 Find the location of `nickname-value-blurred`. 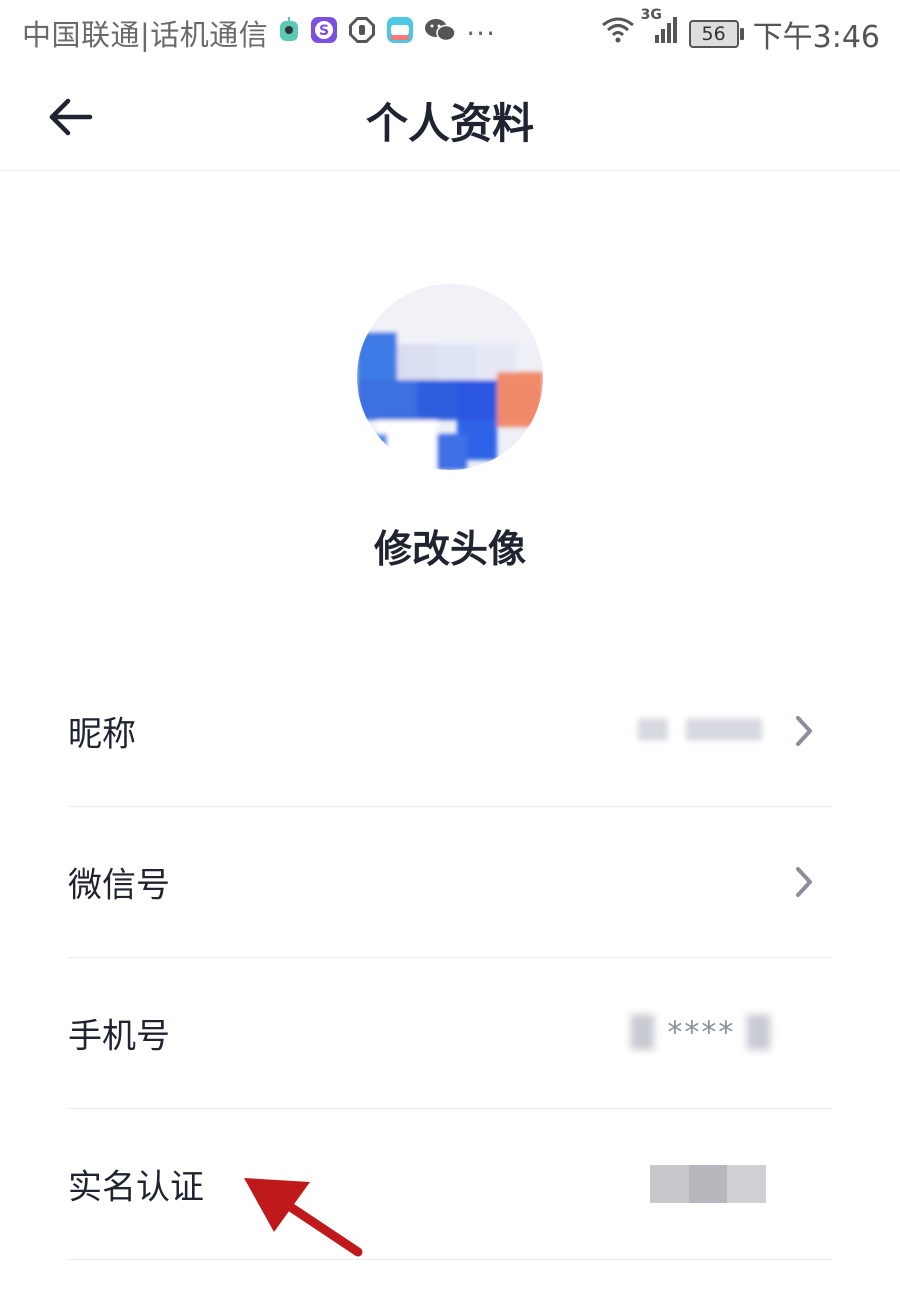

nickname-value-blurred is located at coordinates (700, 731).